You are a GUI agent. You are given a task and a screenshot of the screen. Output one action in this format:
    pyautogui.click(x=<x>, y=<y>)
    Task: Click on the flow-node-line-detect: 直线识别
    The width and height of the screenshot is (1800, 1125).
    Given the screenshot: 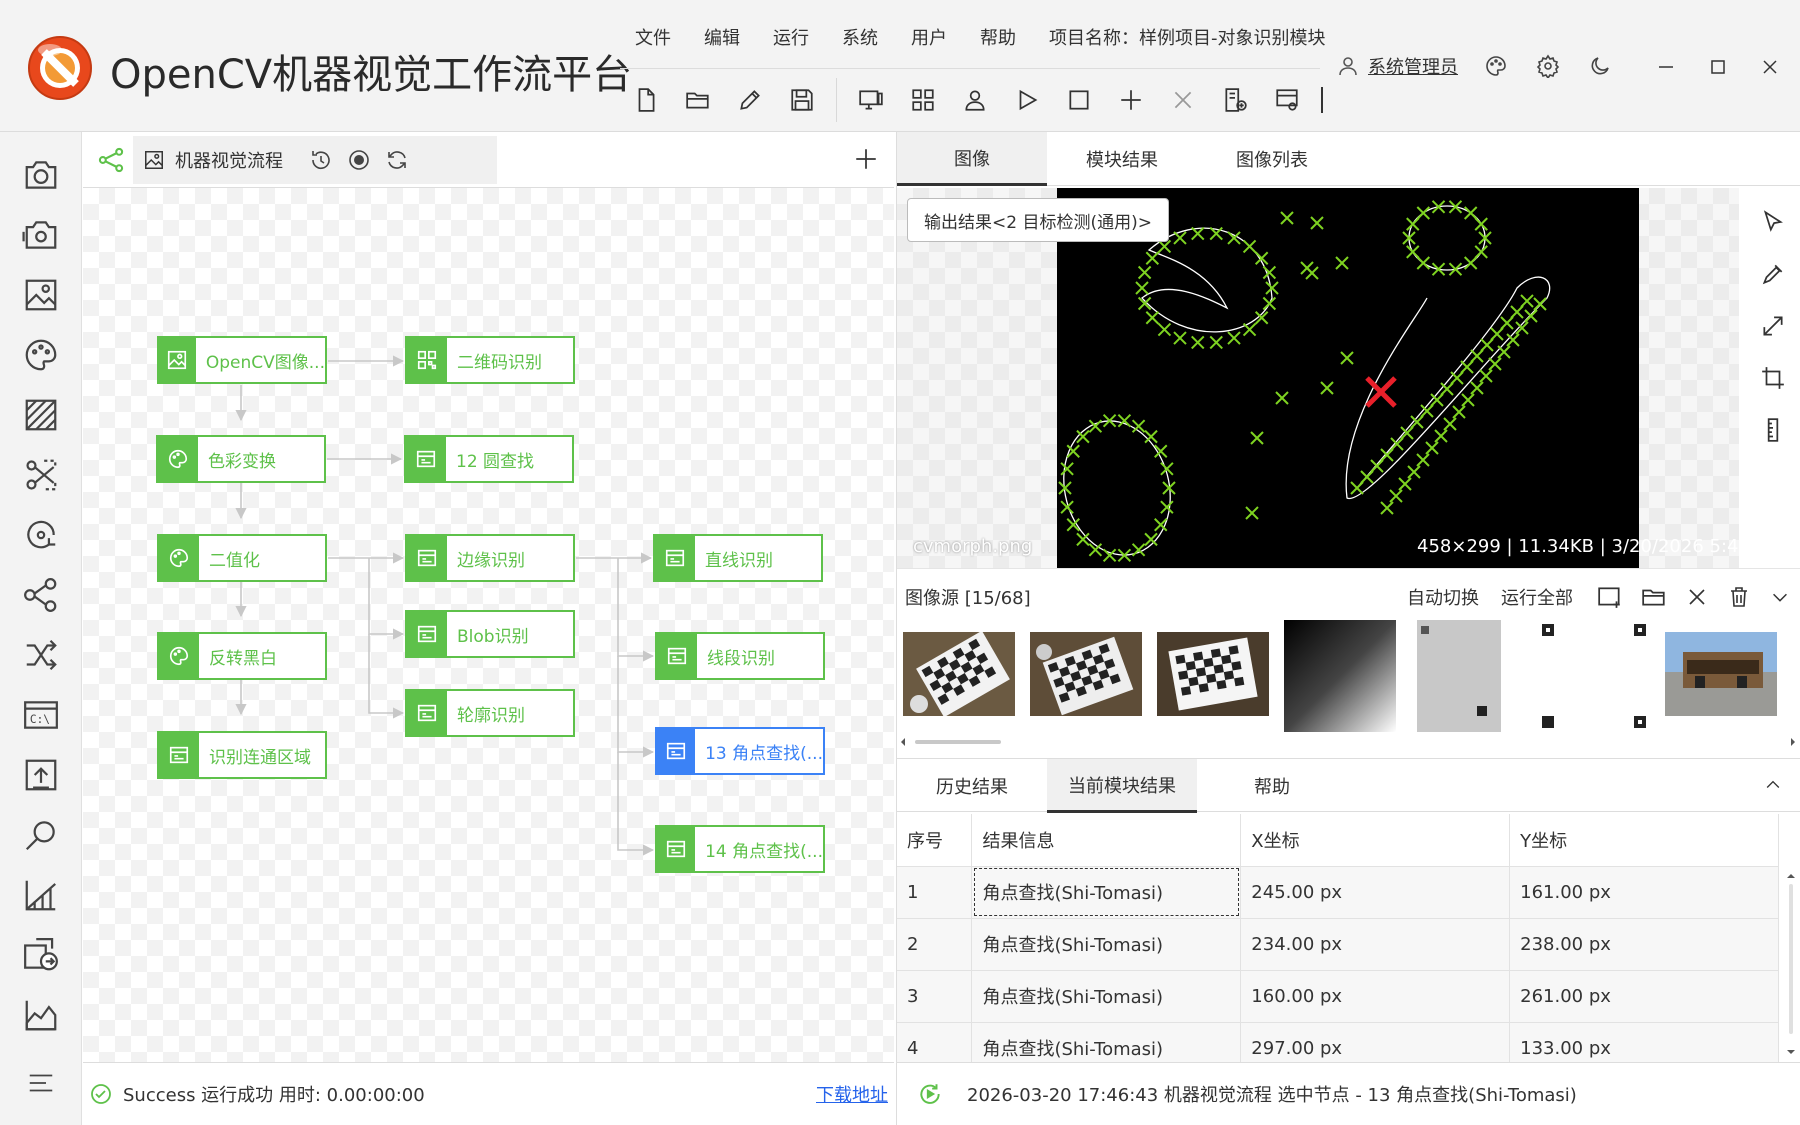 What is the action you would take?
    pyautogui.click(x=738, y=558)
    